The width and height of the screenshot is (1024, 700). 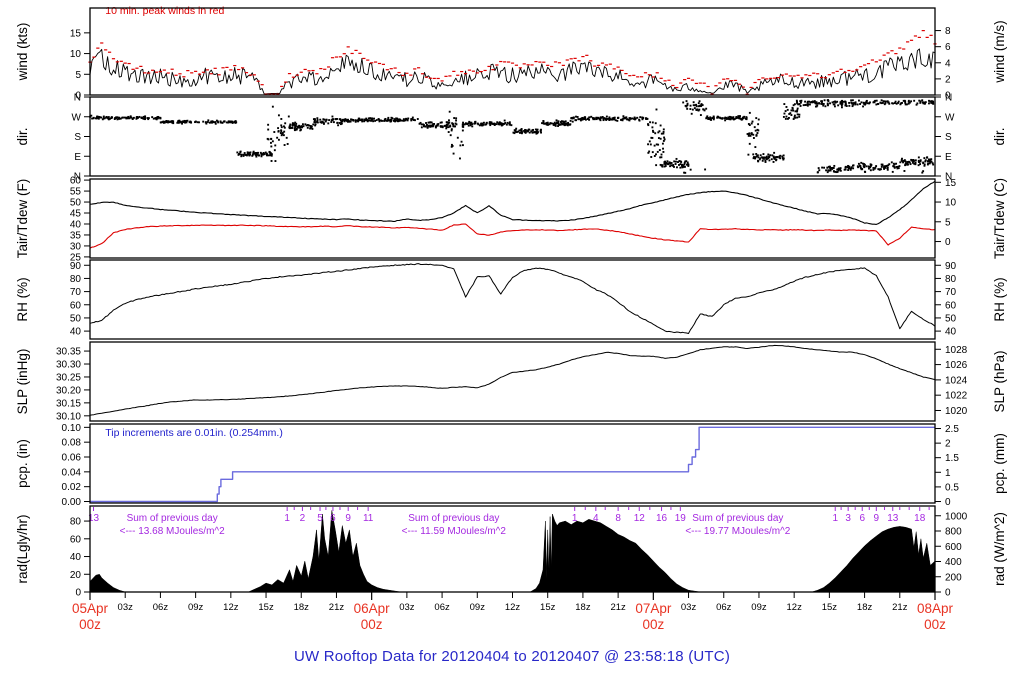 What do you see at coordinates (653, 608) in the screenshot?
I see `svg-text: 07Apr` at bounding box center [653, 608].